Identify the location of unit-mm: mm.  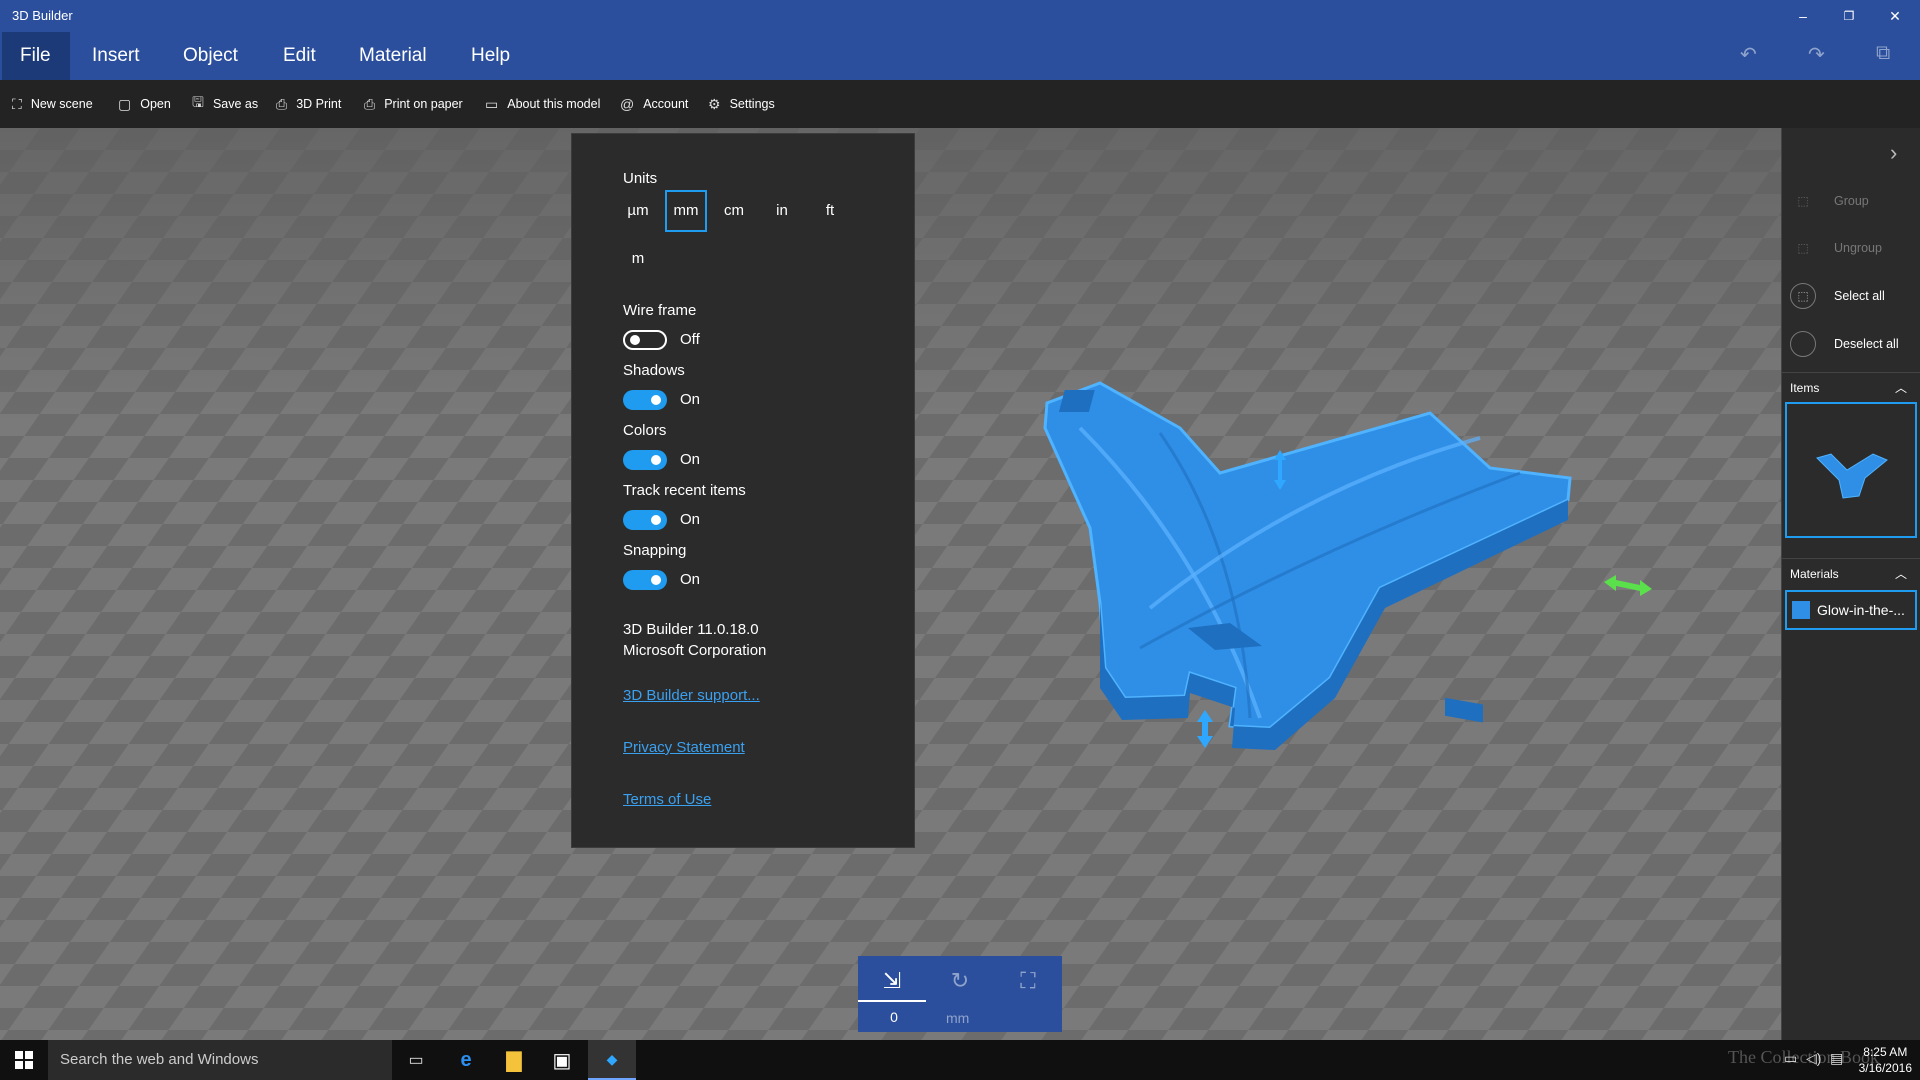
(686, 211).